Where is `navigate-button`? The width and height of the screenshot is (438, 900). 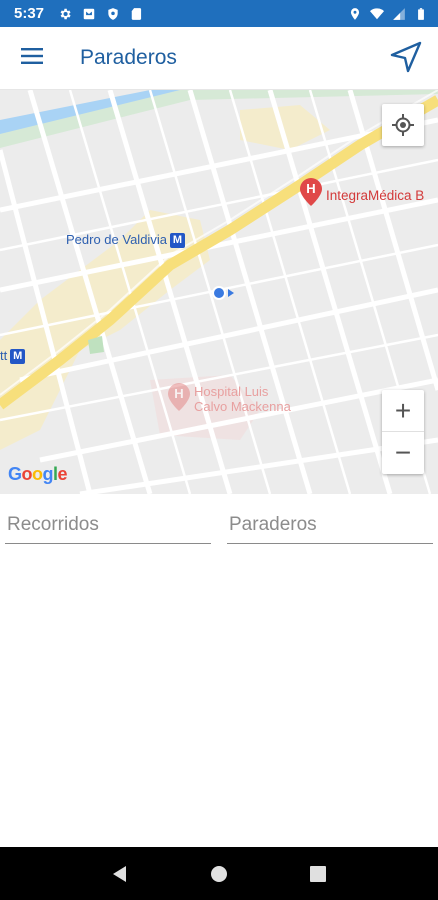 navigate-button is located at coordinates (406, 59).